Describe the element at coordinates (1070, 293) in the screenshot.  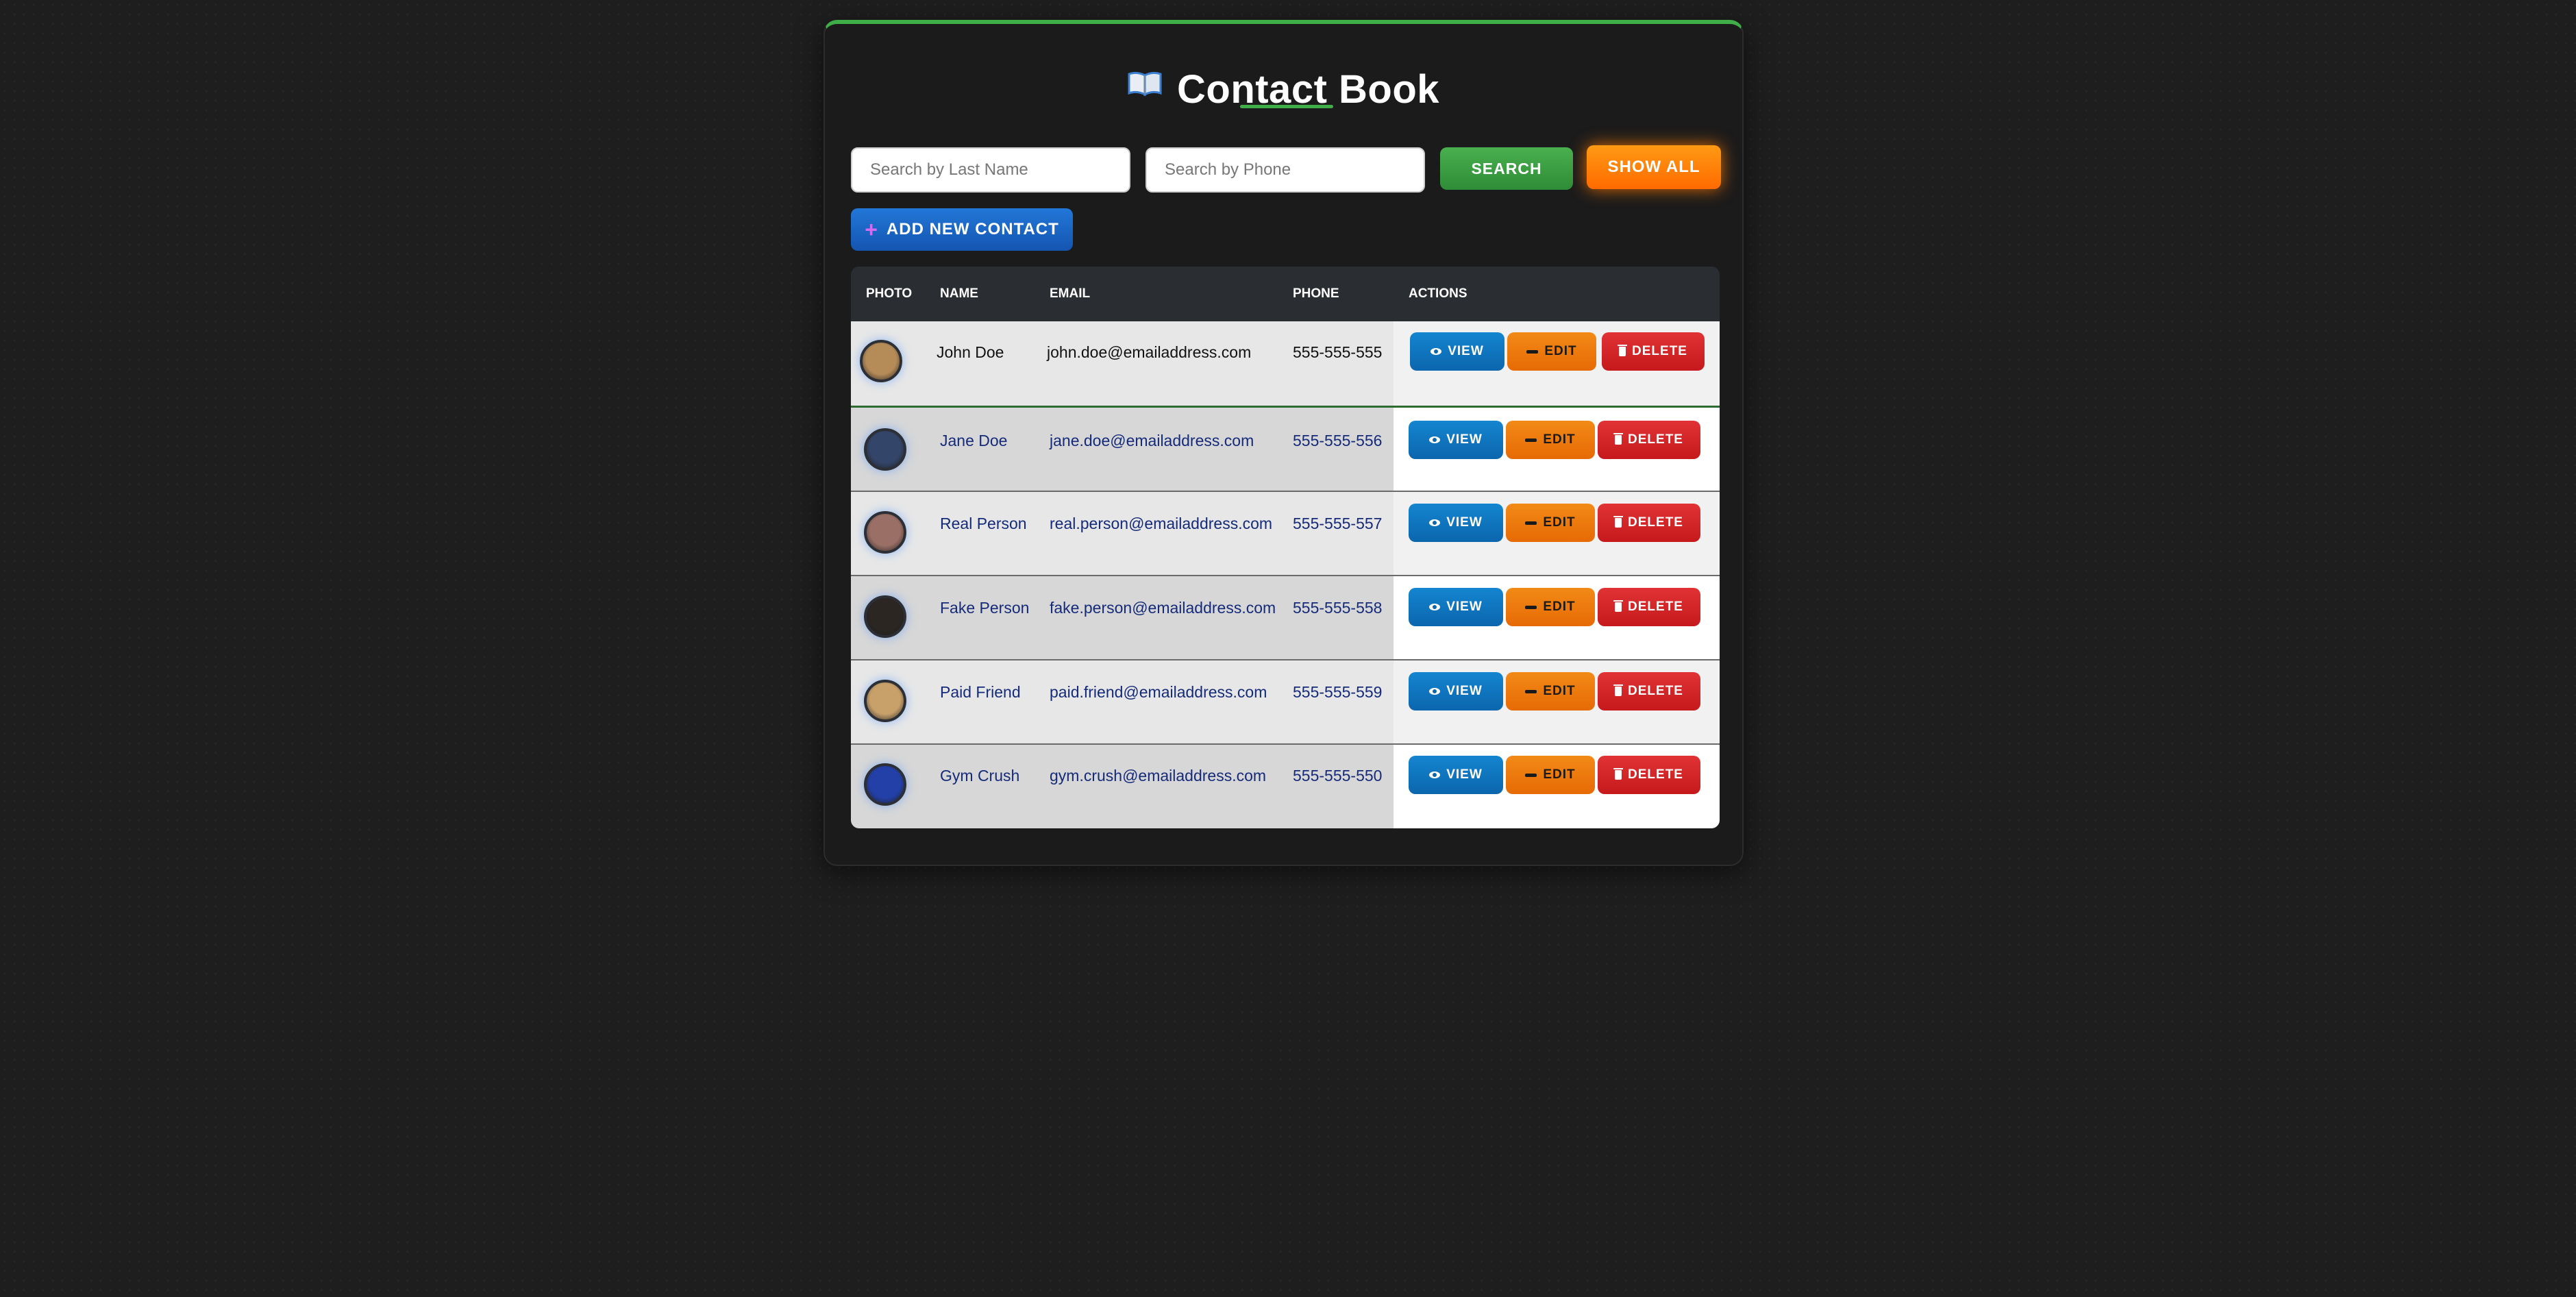
I see `header-email: EMAIL` at that location.